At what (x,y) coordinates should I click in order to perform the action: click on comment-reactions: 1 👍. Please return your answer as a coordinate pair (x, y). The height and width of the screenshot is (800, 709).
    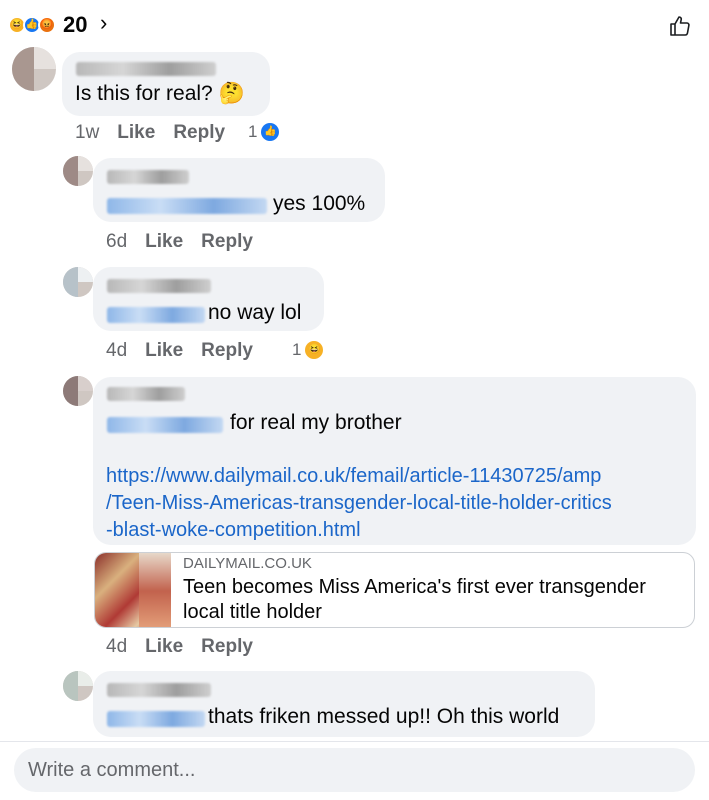
    Looking at the image, I should click on (264, 132).